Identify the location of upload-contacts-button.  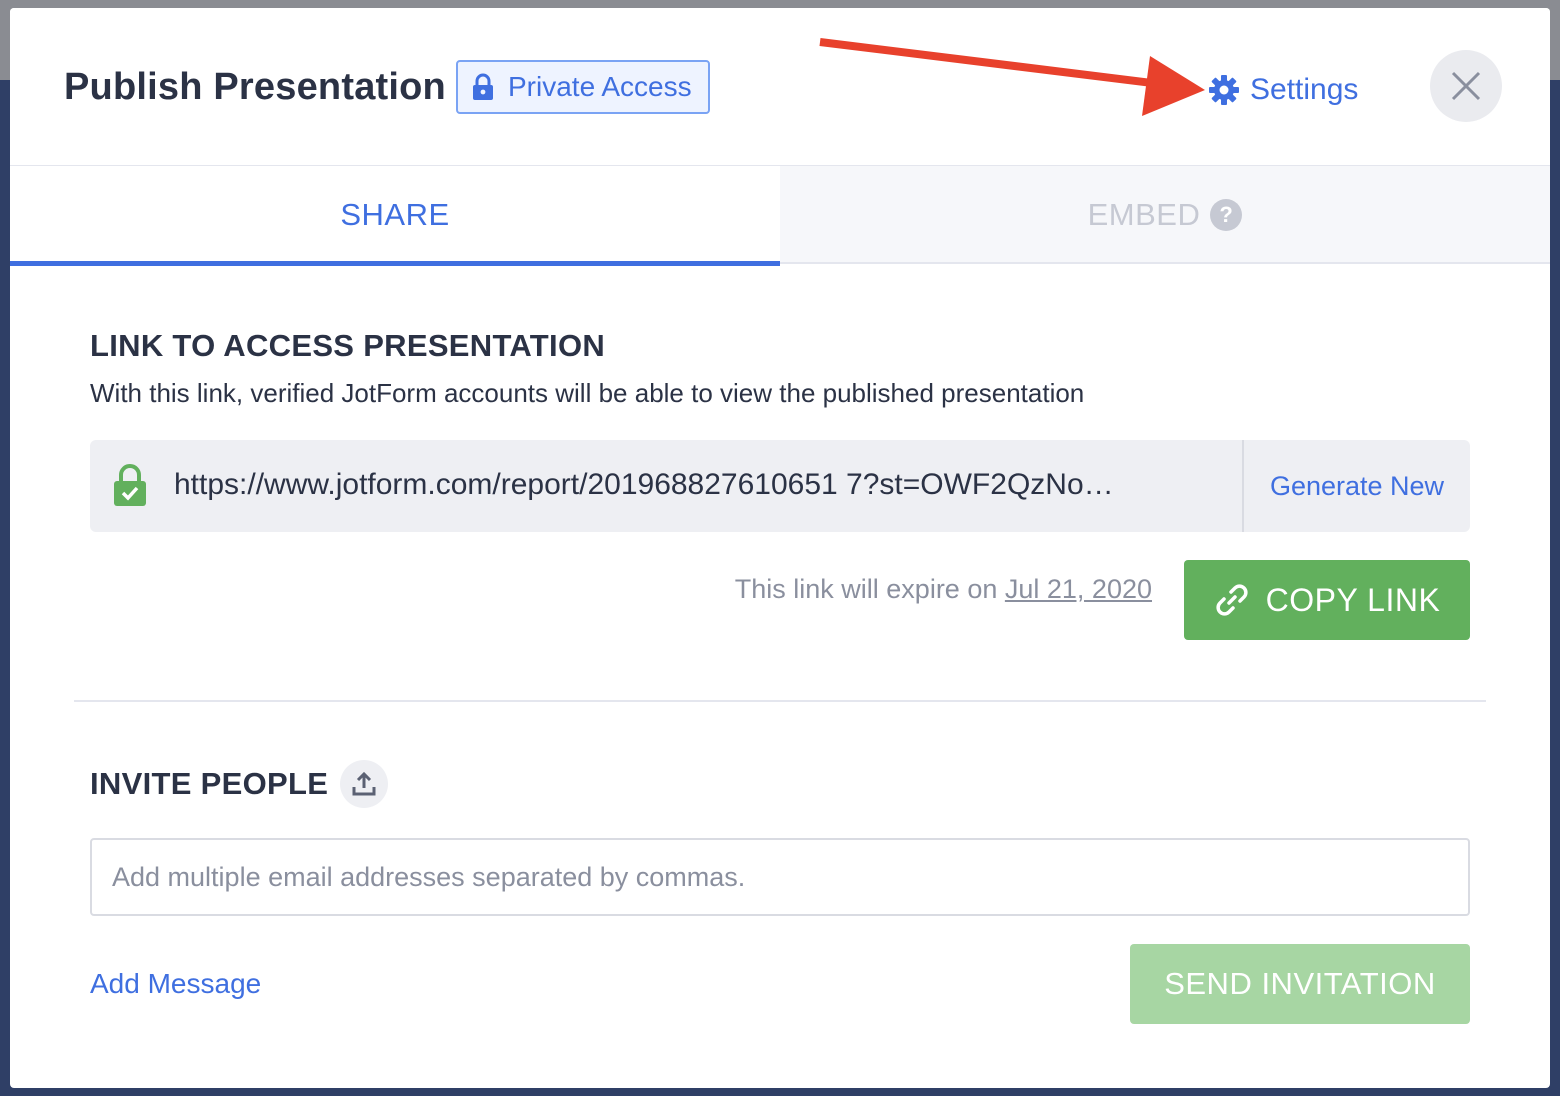
(364, 784).